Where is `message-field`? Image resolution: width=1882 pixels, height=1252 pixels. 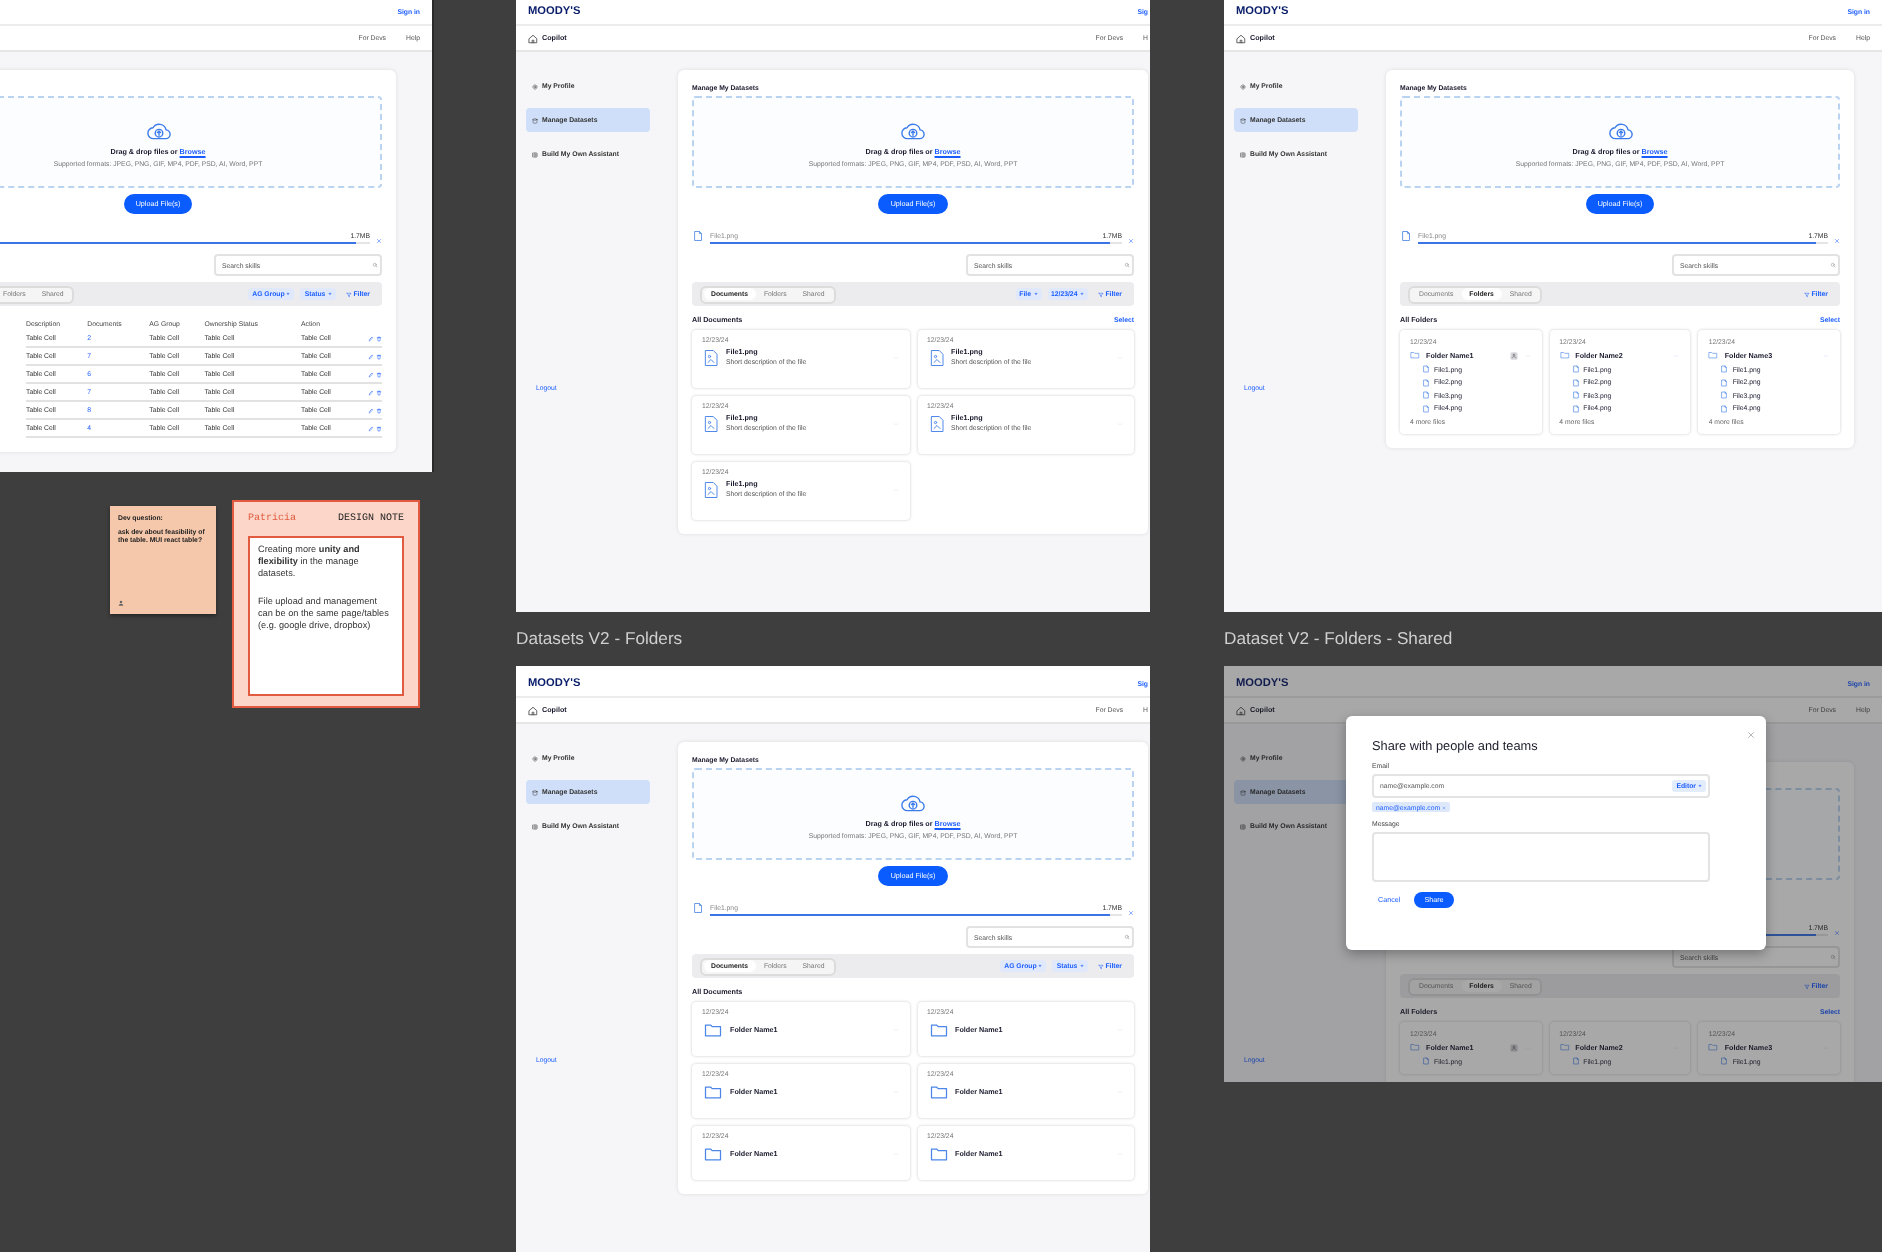
message-field is located at coordinates (1541, 857).